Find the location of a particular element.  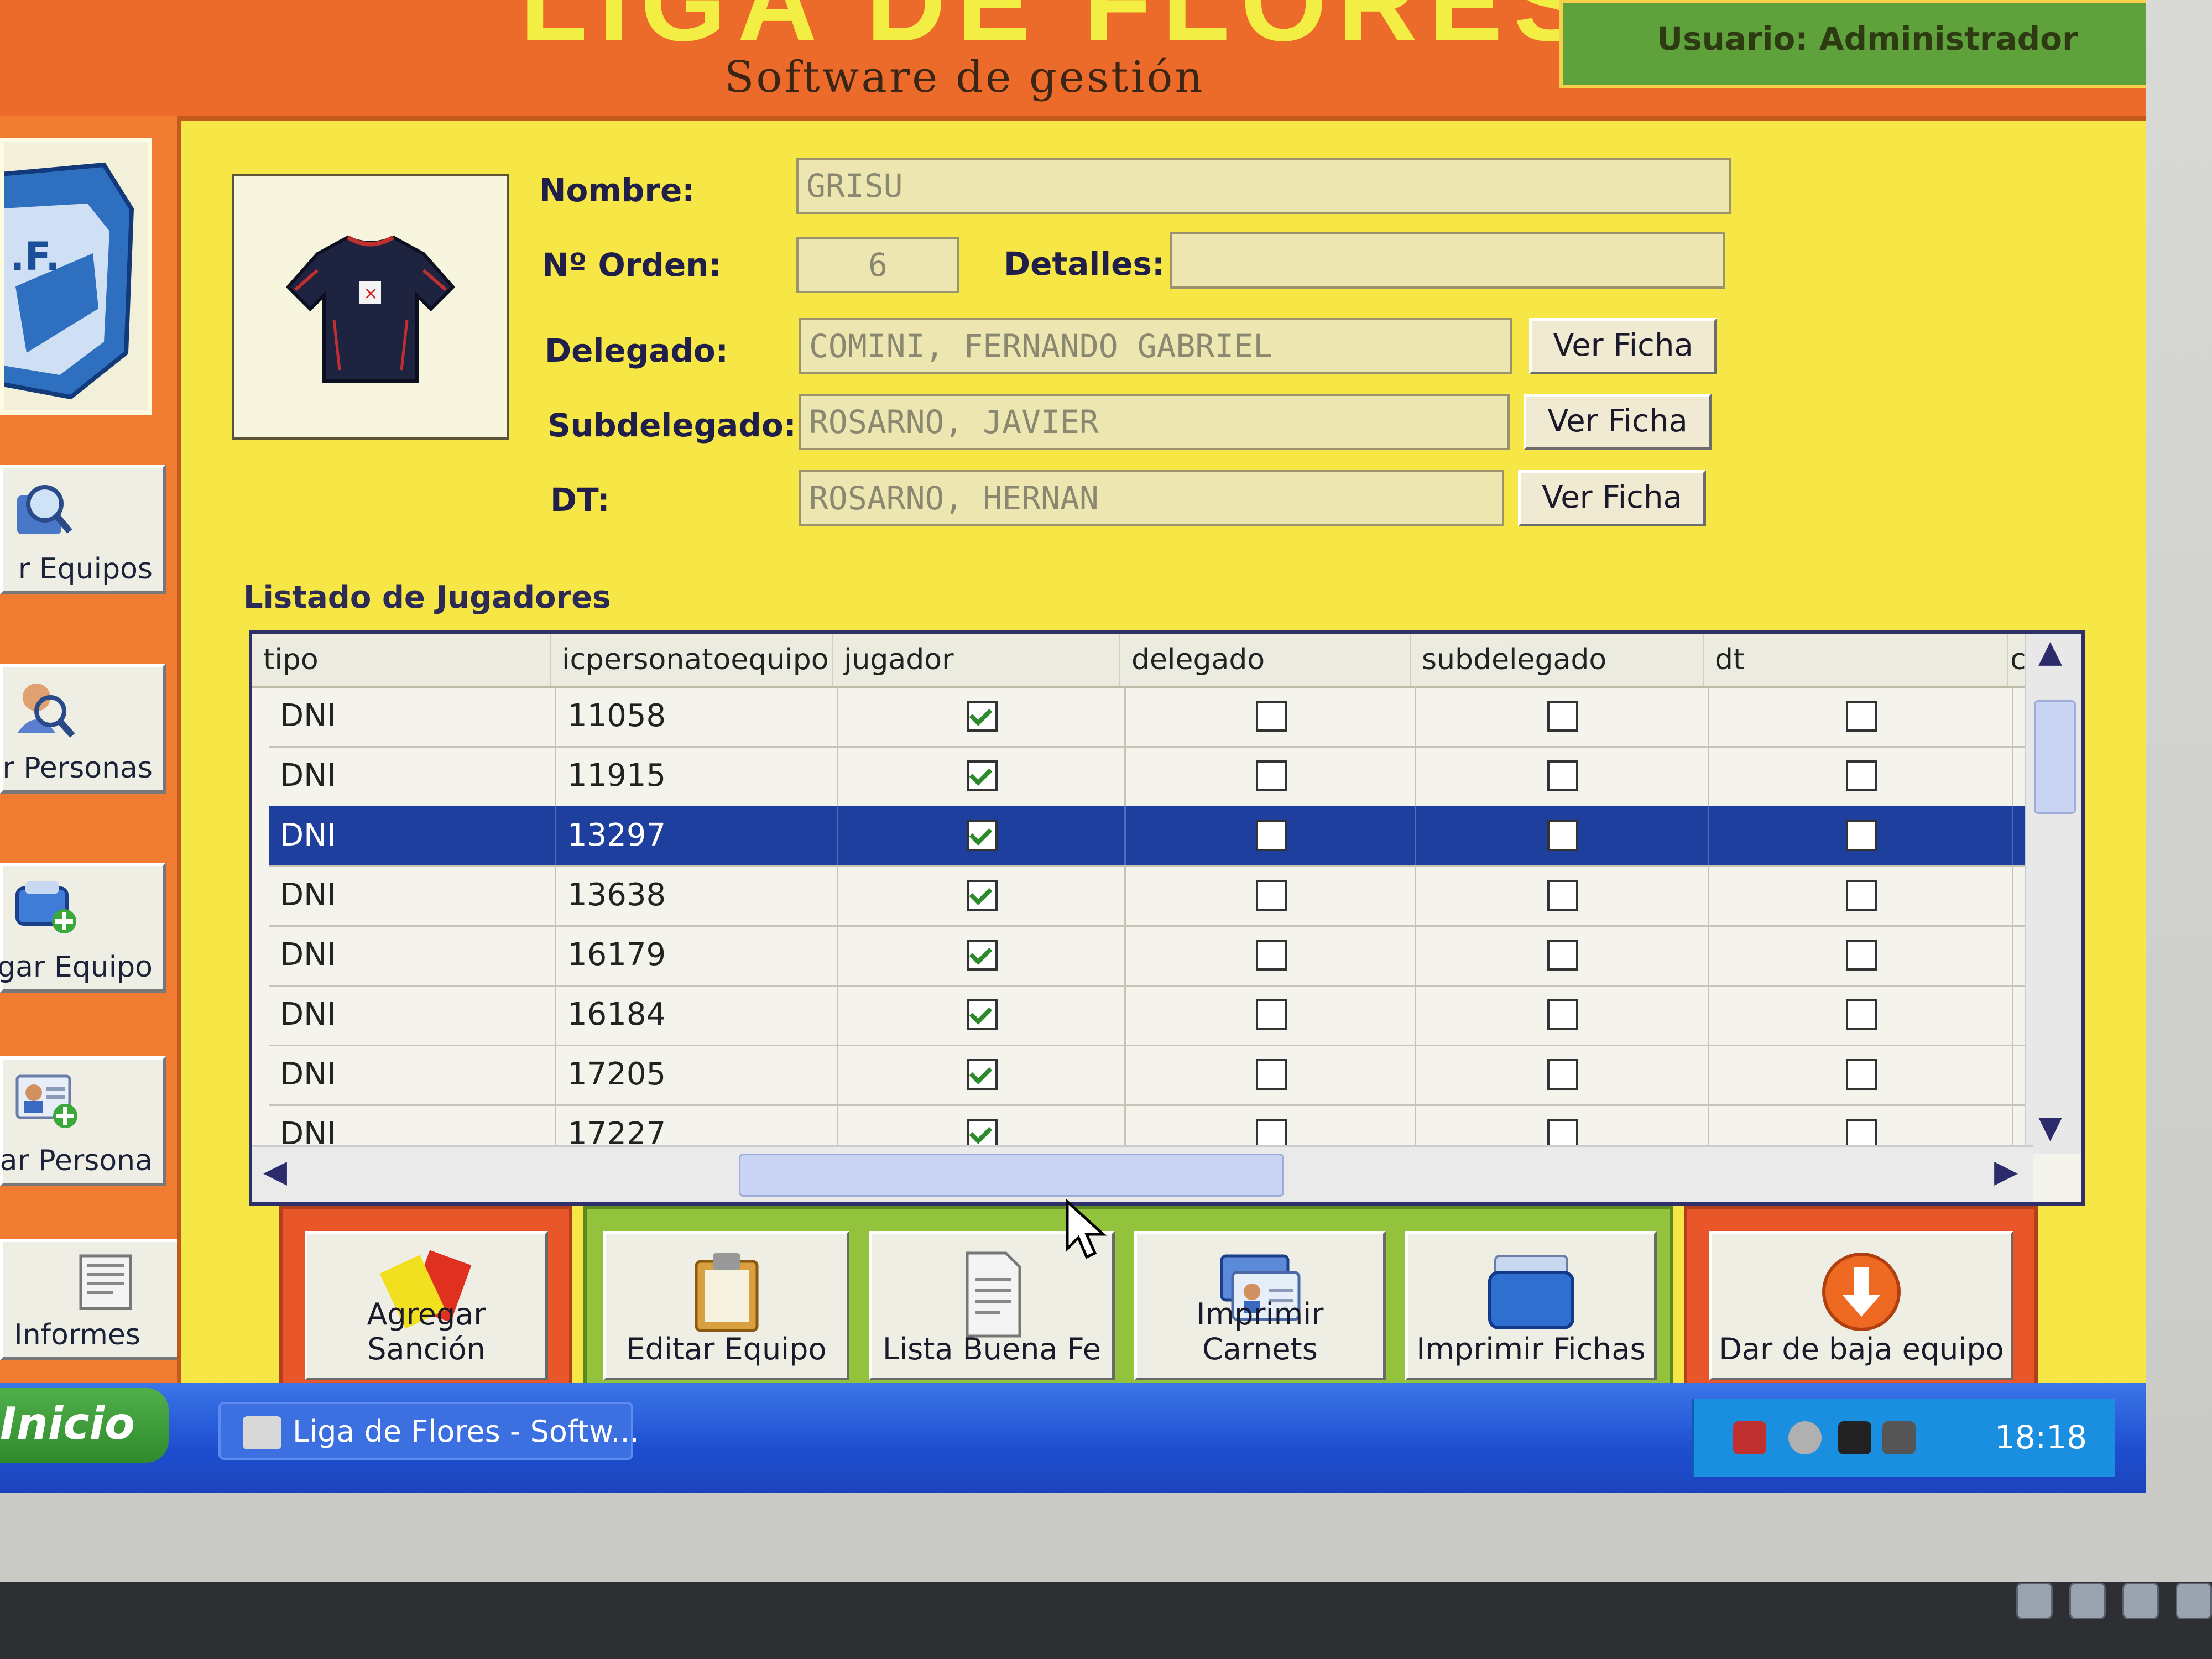

editar-equipo-button: Editar Equipo is located at coordinates (726, 1305).